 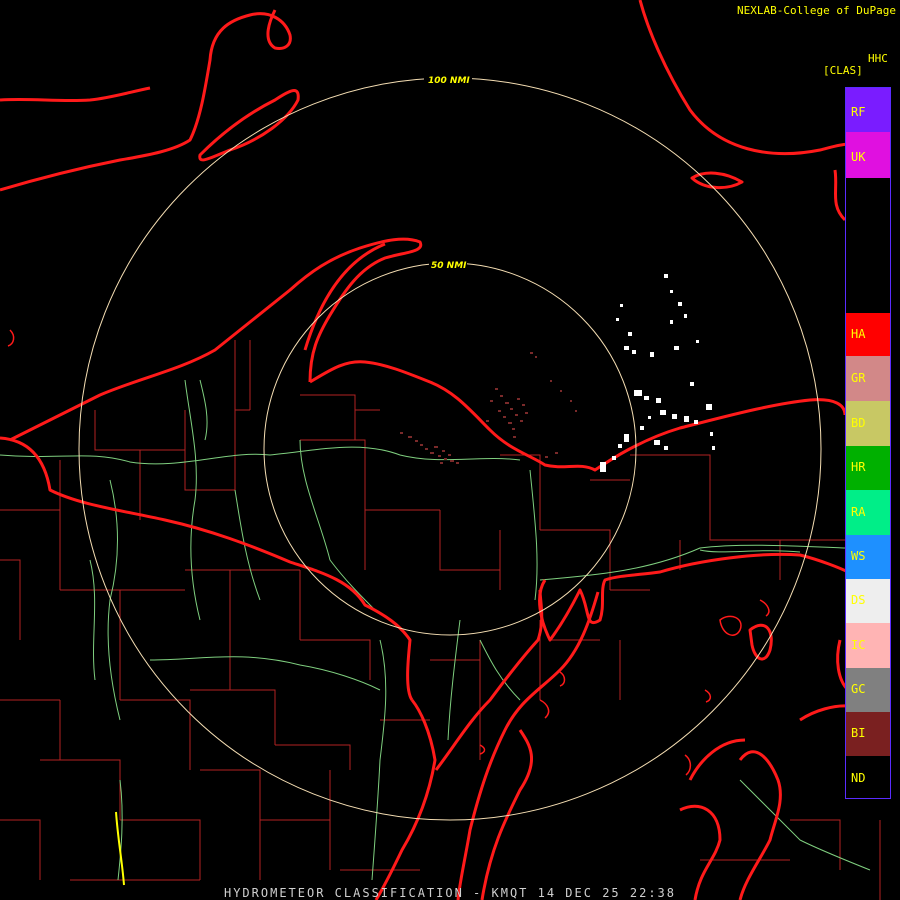 I want to click on echoes-biological, so click(x=488, y=408).